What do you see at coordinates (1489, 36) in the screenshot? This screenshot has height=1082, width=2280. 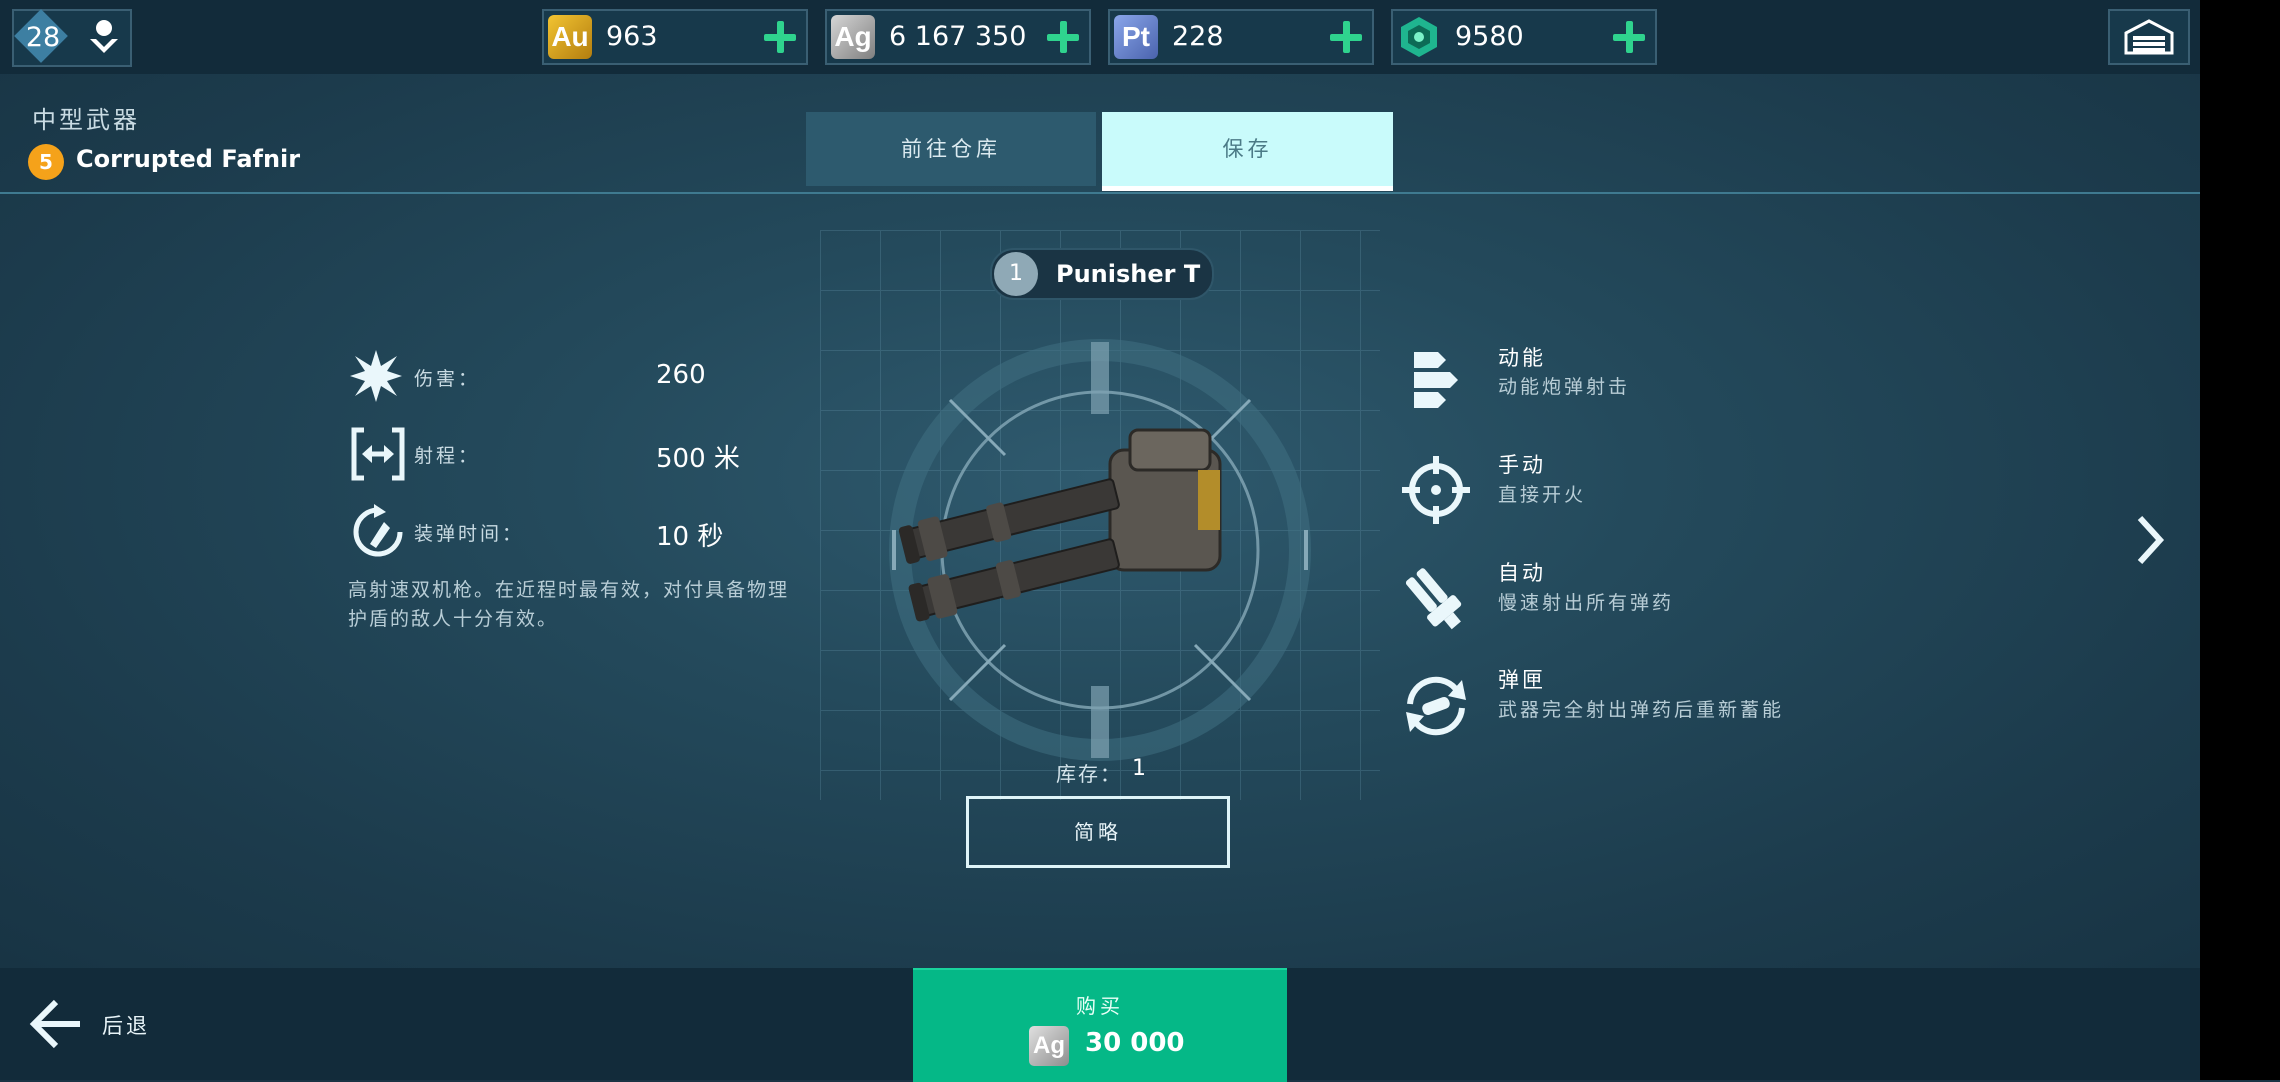 I see `power-cell-amount: 9580` at bounding box center [1489, 36].